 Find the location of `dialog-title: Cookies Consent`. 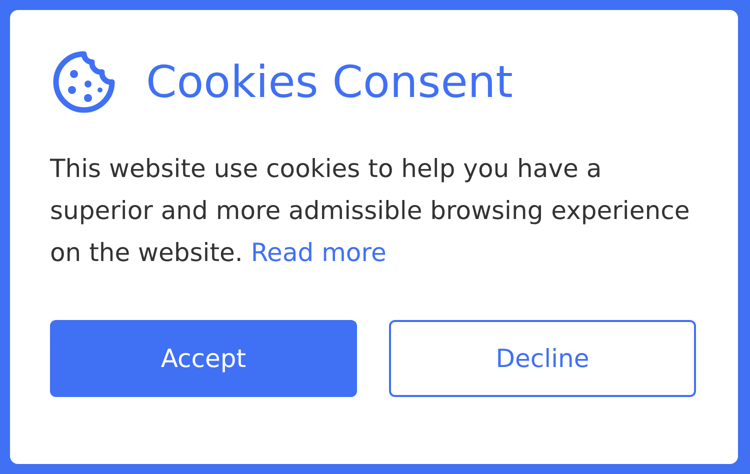

dialog-title: Cookies Consent is located at coordinates (329, 82).